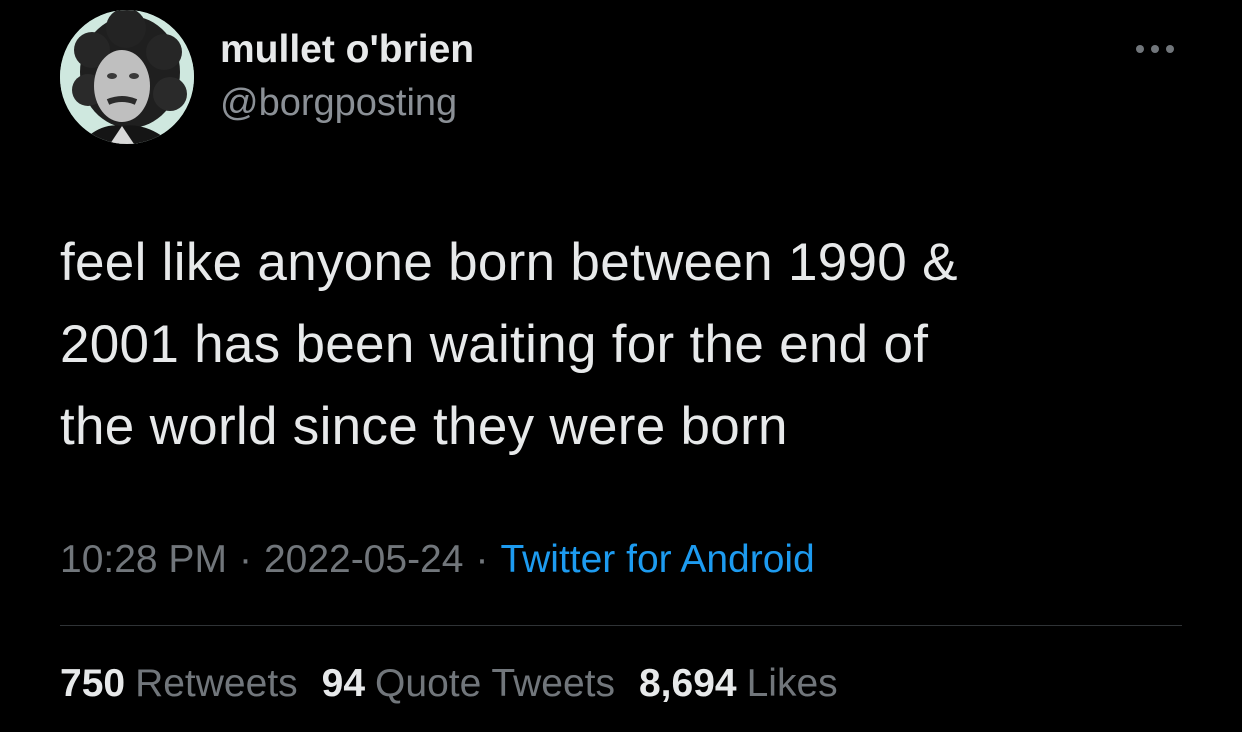 The image size is (1242, 732). What do you see at coordinates (495, 683) in the screenshot?
I see `quote-tweets-label: Quote Tweets` at bounding box center [495, 683].